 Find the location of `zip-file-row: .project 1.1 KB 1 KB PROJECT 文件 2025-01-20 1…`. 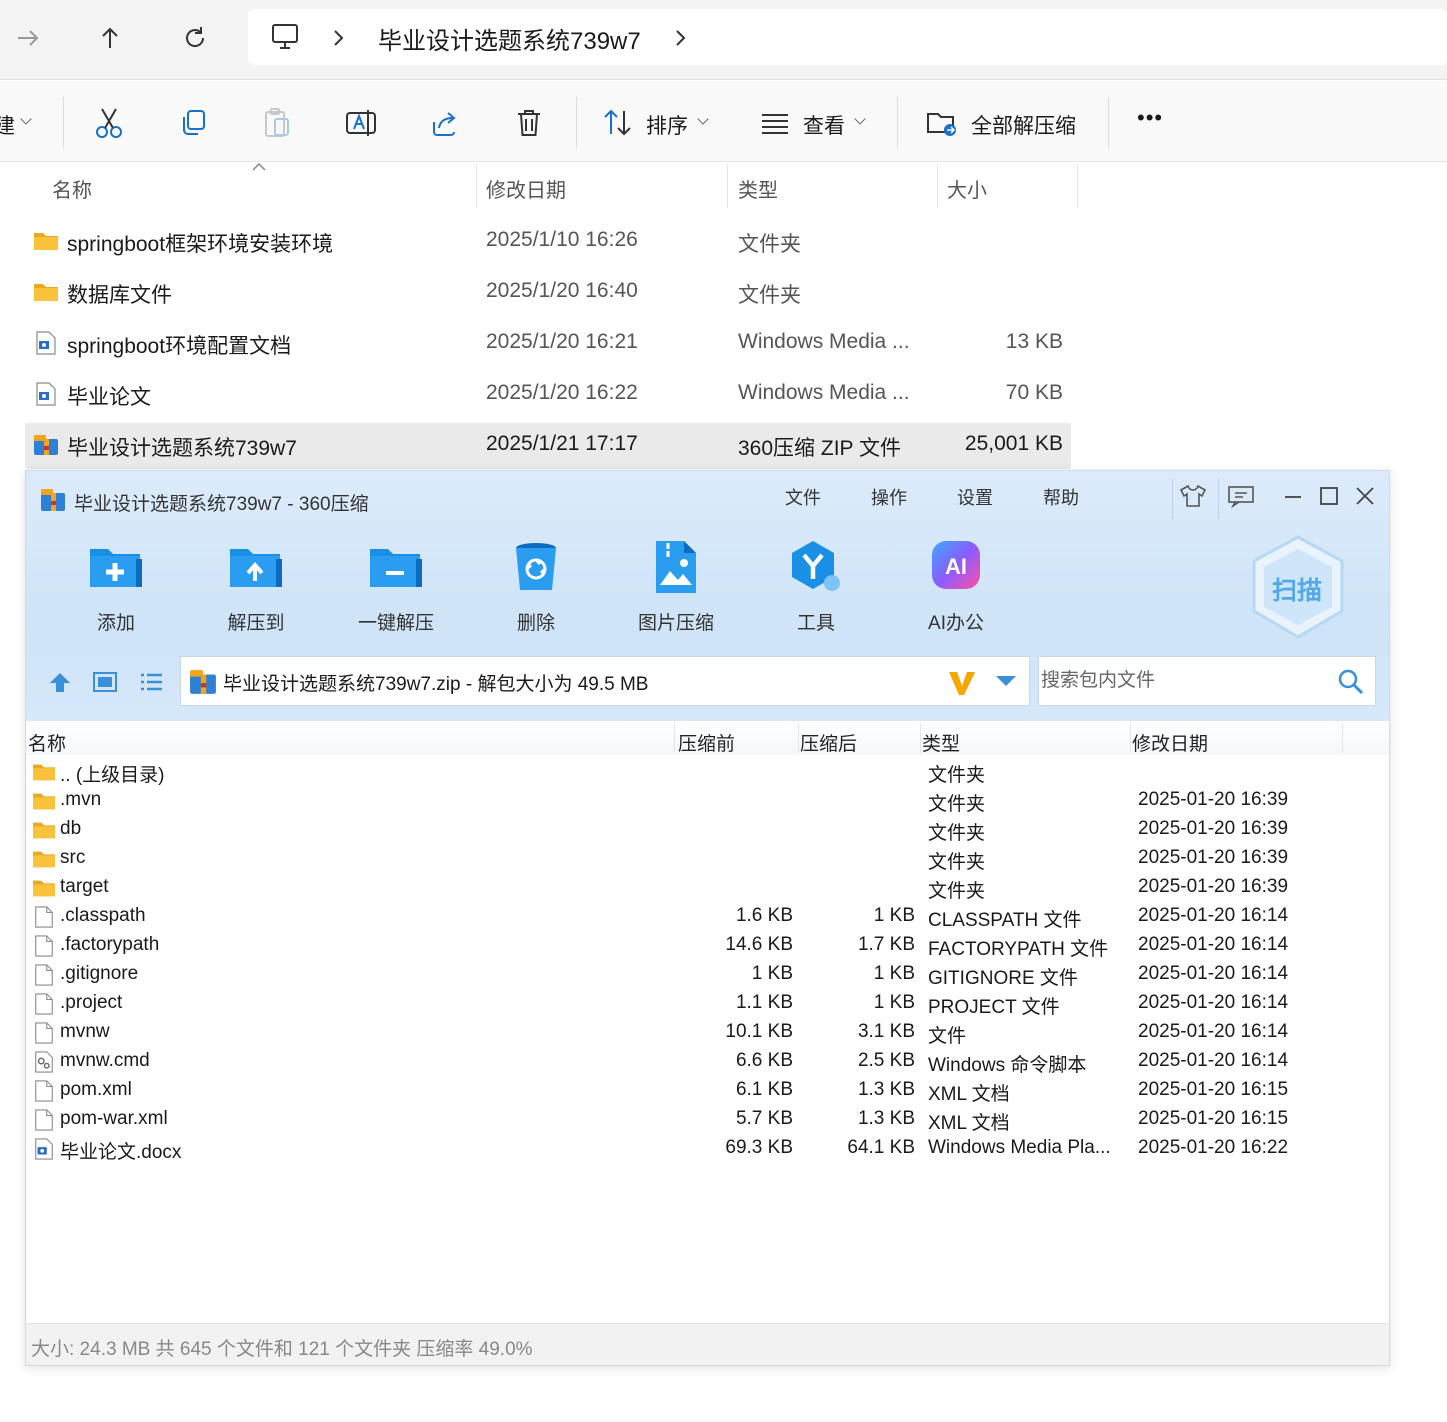

zip-file-row: .project 1.1 KB 1 KB PROJECT 文件 2025-01-20 1… is located at coordinates (707, 1004).